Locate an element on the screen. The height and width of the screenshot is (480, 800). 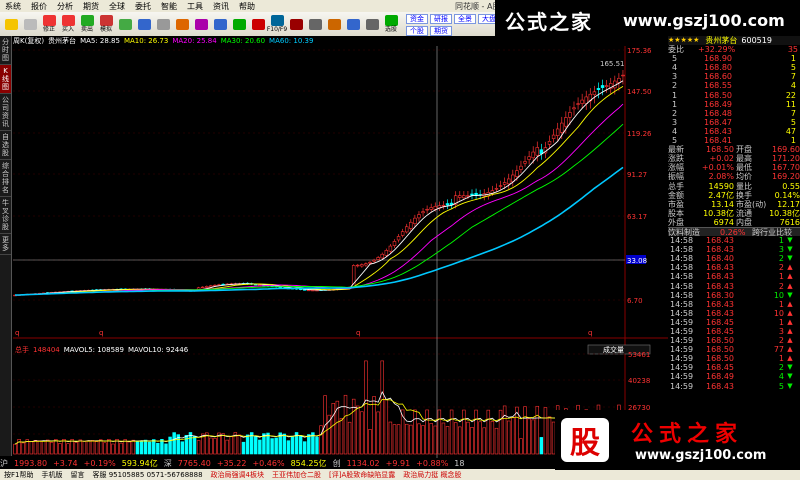
bottom-link: 按F1帮助 is located at coordinates (18, 475).